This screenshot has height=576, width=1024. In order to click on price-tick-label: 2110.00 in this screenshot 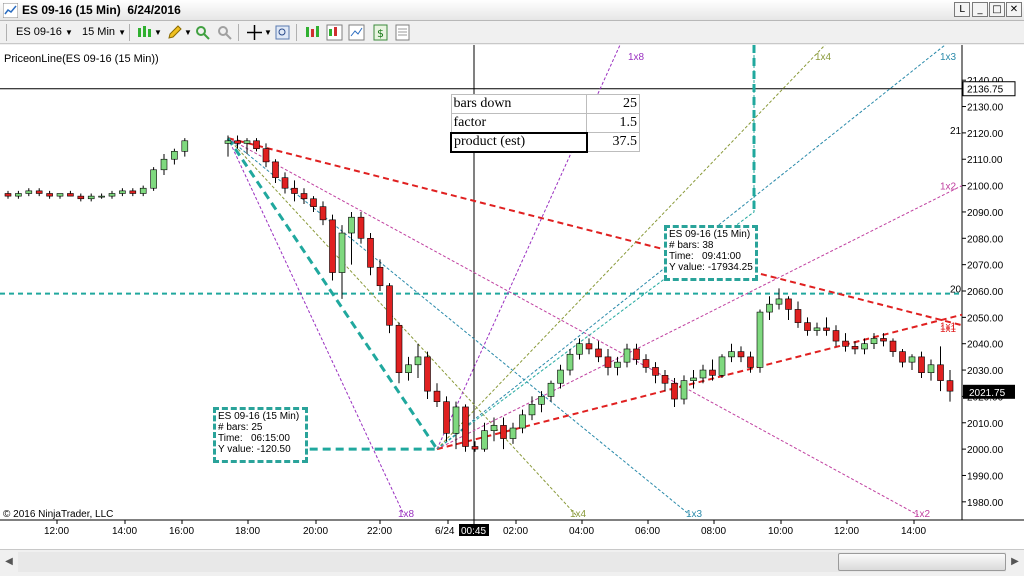, I will do `click(985, 160)`.